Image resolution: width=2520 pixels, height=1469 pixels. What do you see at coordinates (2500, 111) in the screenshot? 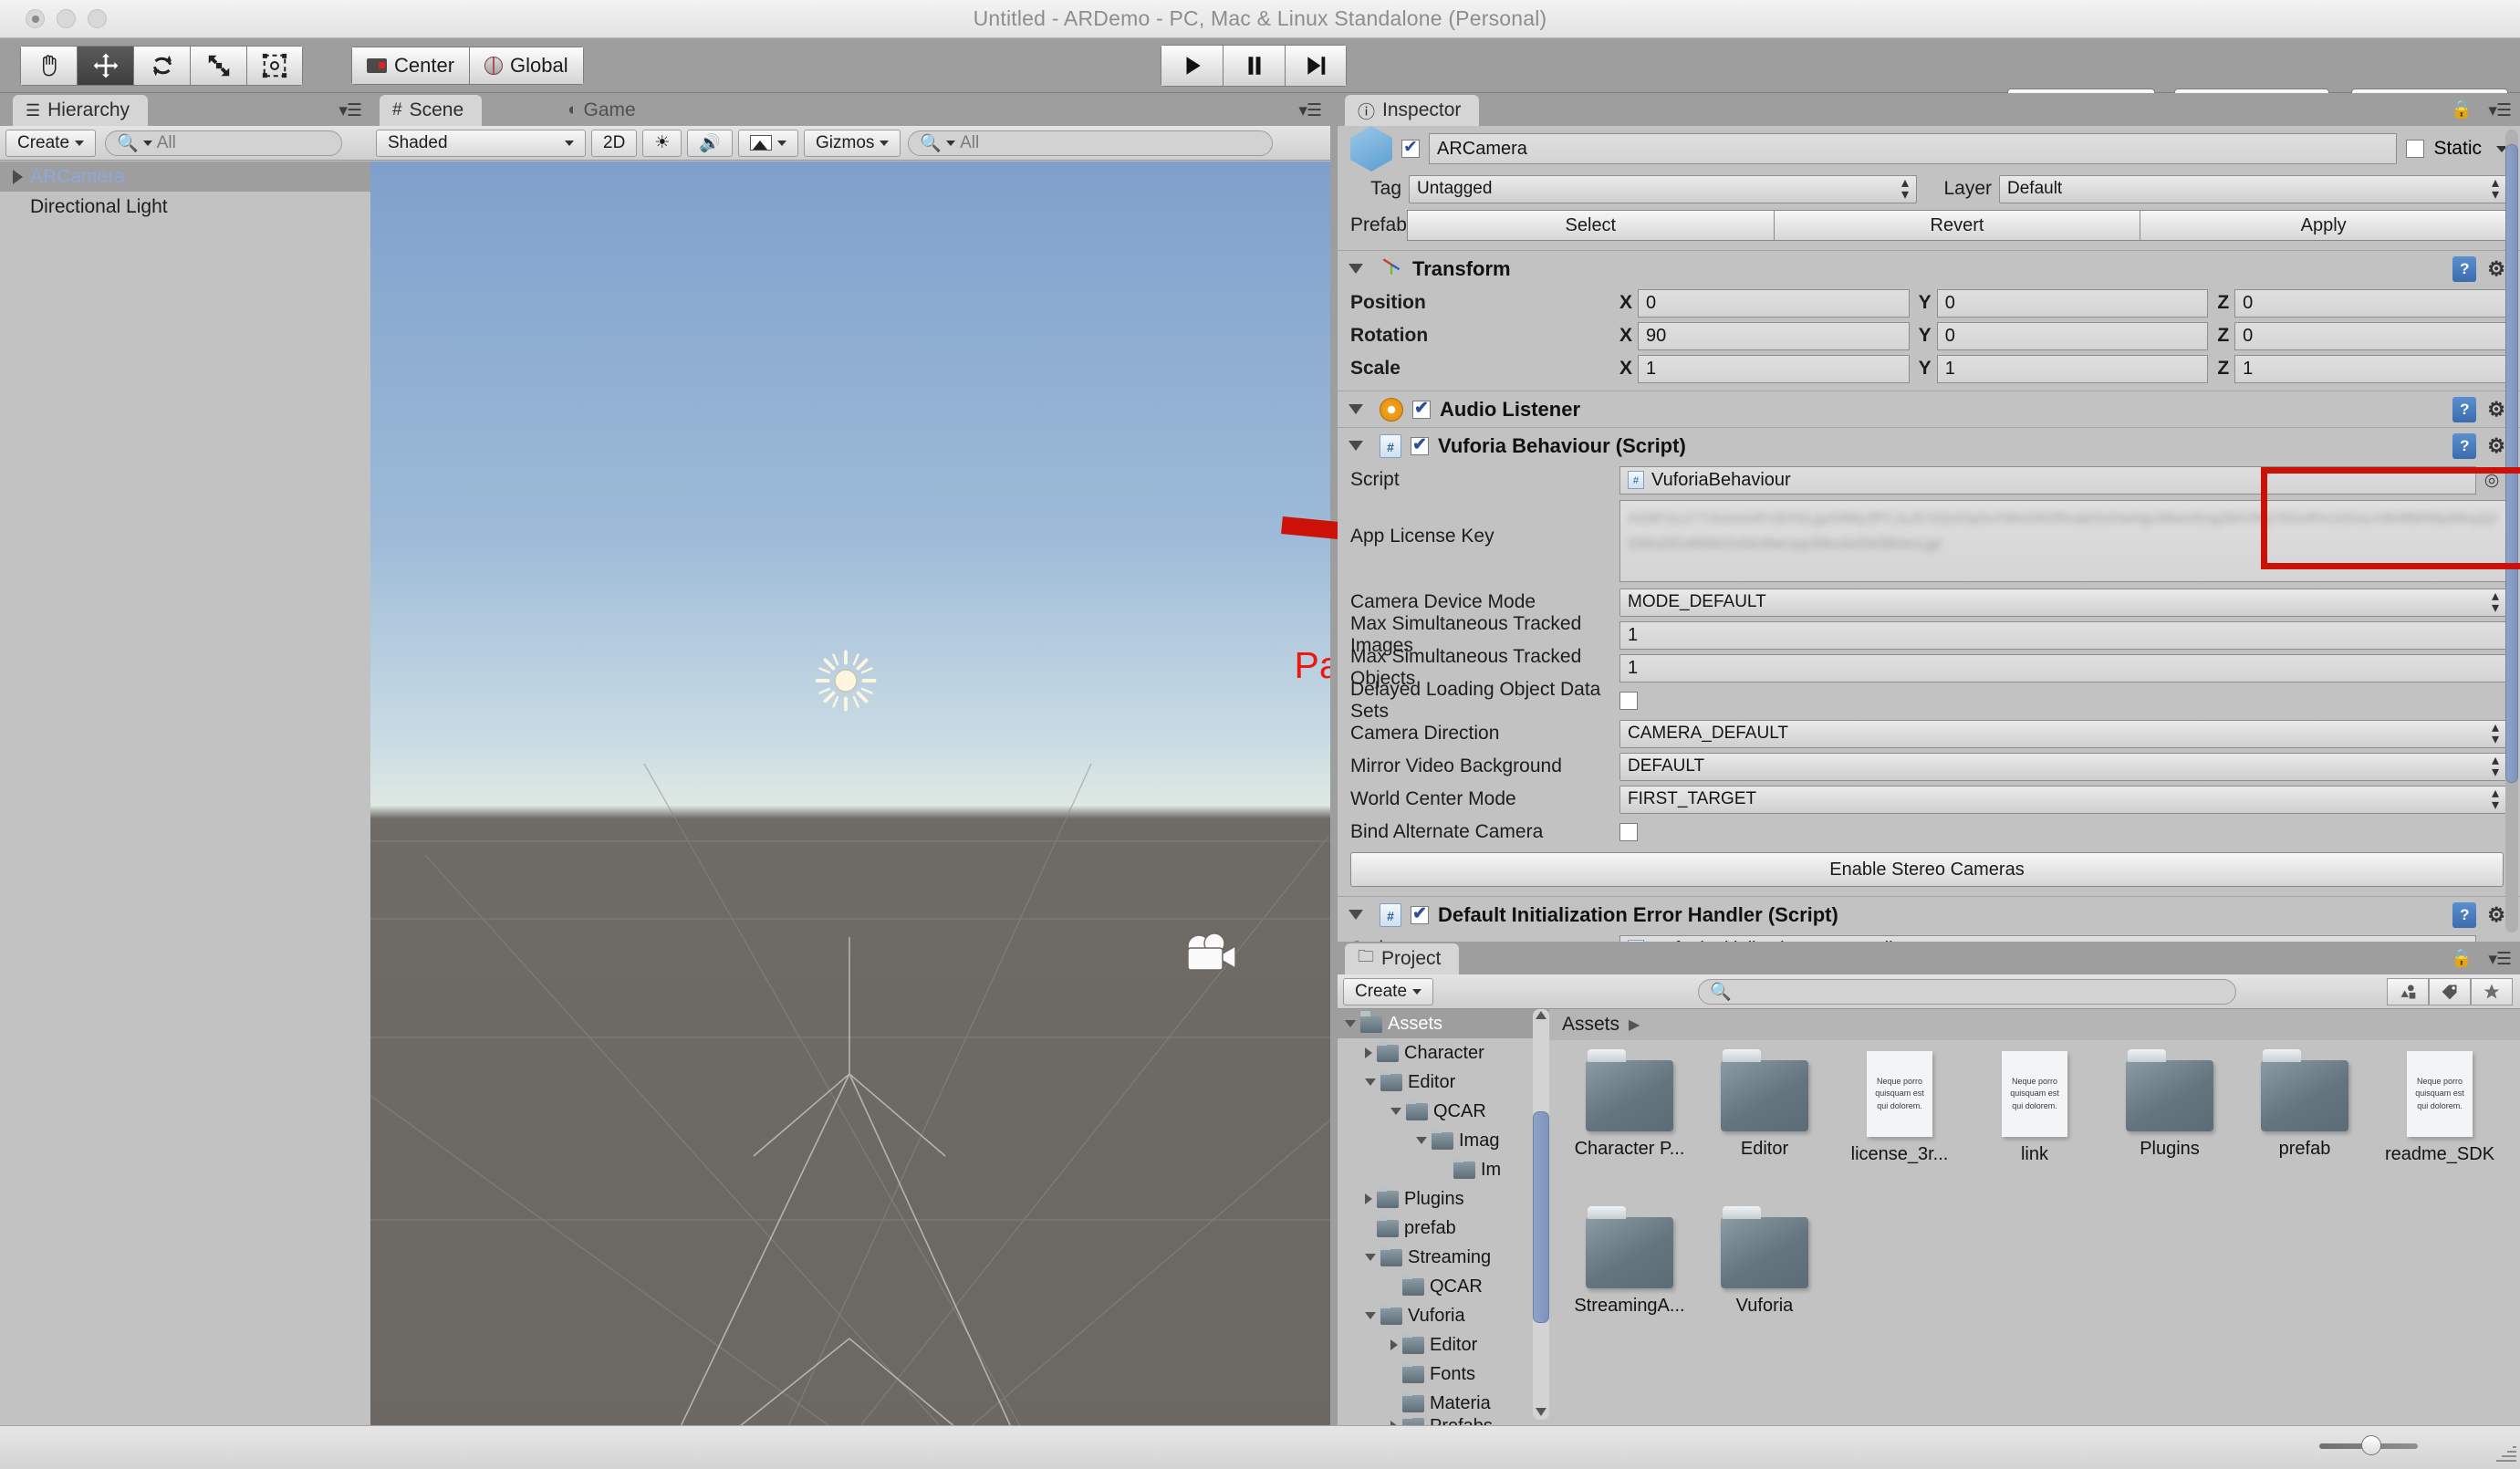
I see `inspector-context-menu-icon: ▾☰` at bounding box center [2500, 111].